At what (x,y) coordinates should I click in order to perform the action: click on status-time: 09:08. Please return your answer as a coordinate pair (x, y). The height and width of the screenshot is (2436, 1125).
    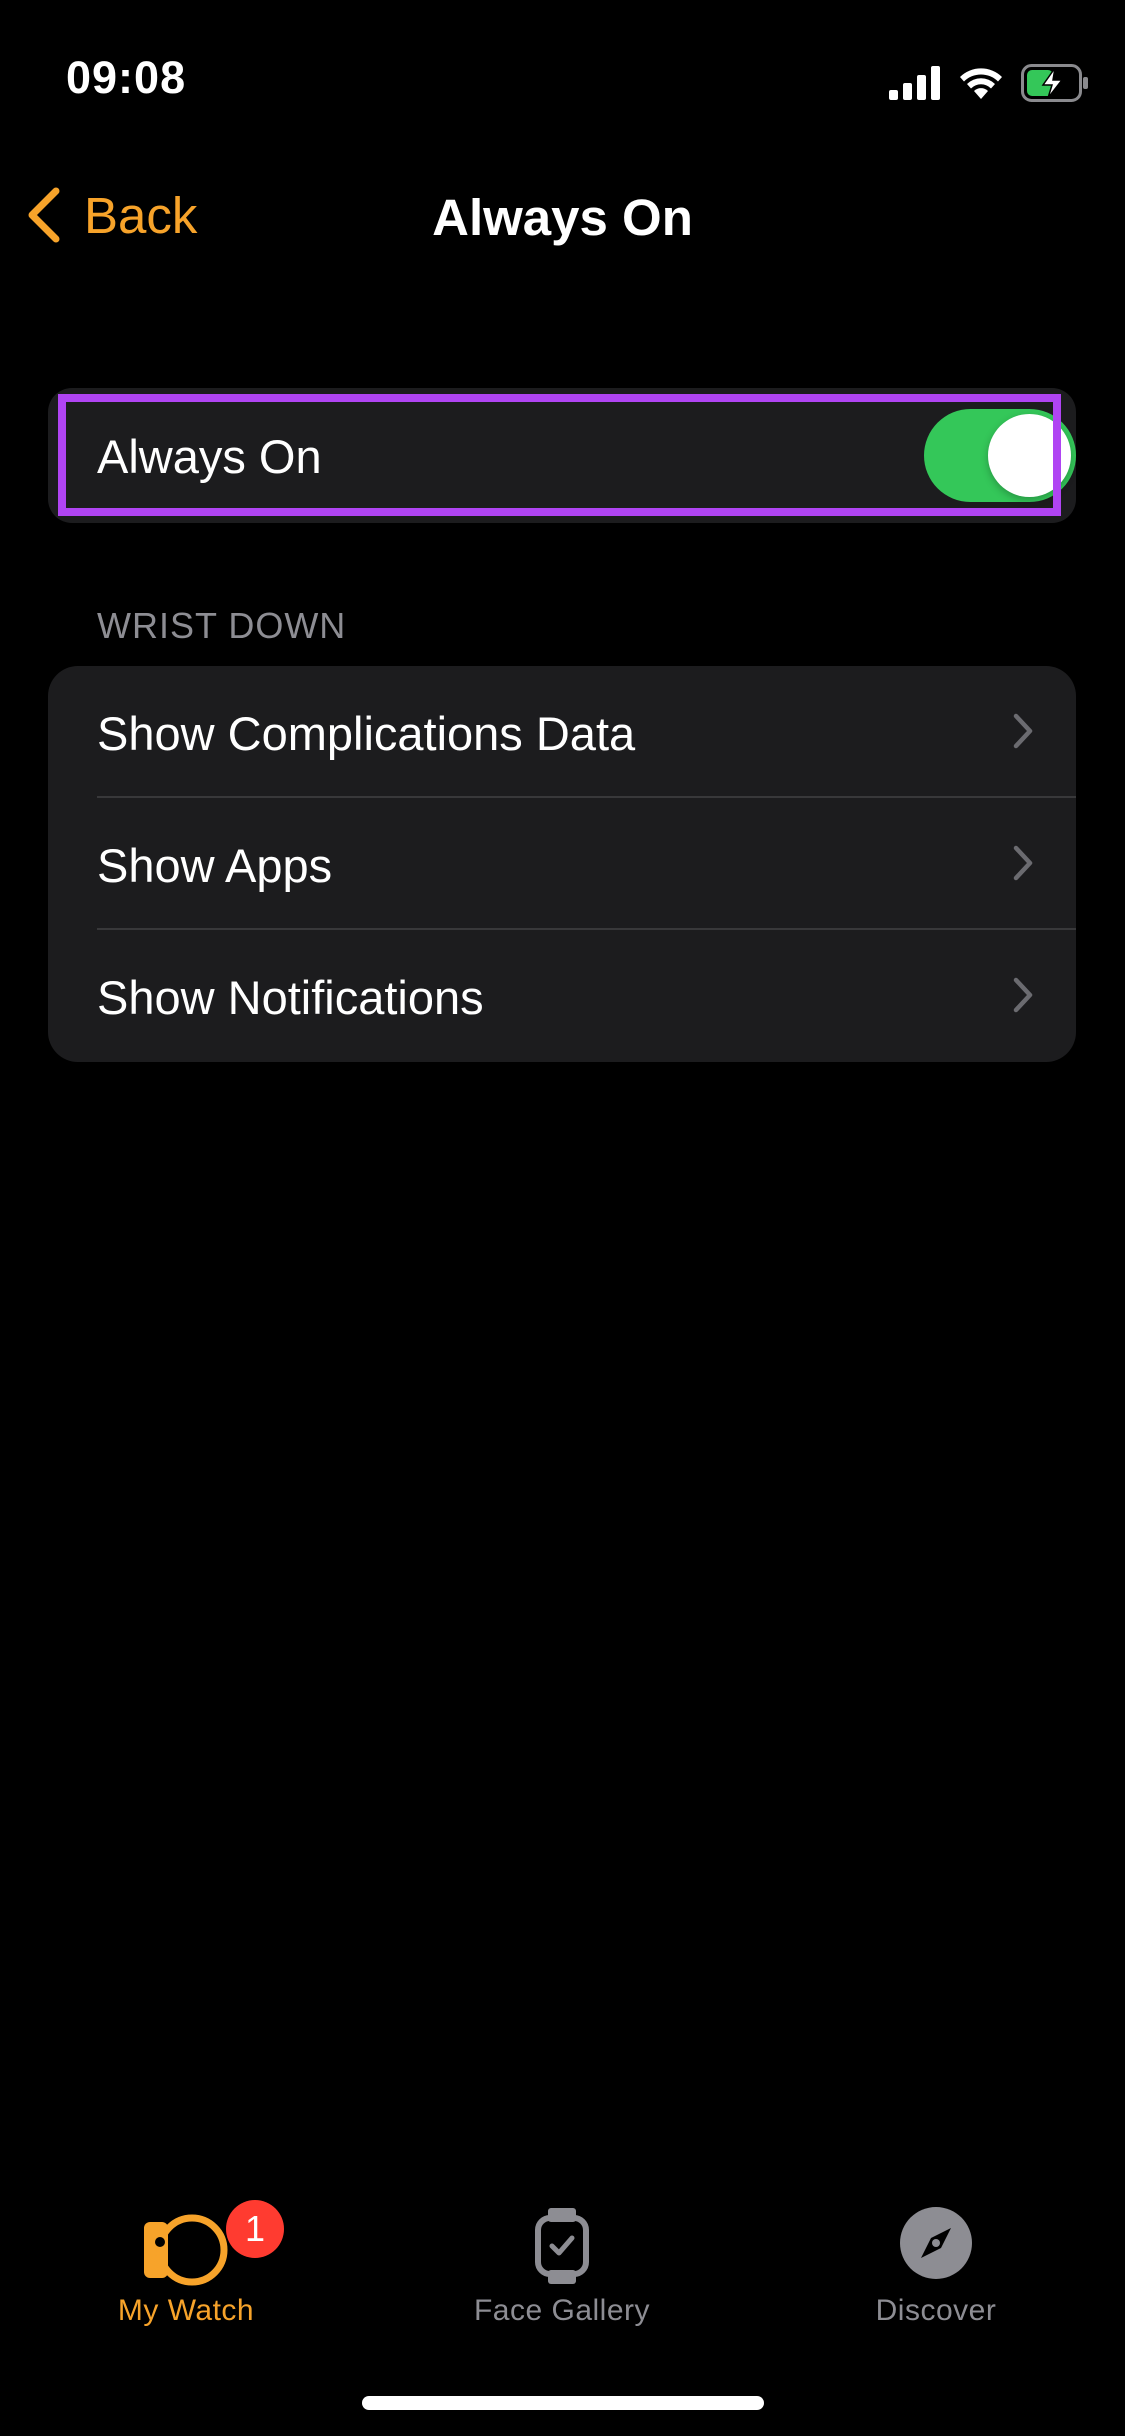
    Looking at the image, I should click on (126, 77).